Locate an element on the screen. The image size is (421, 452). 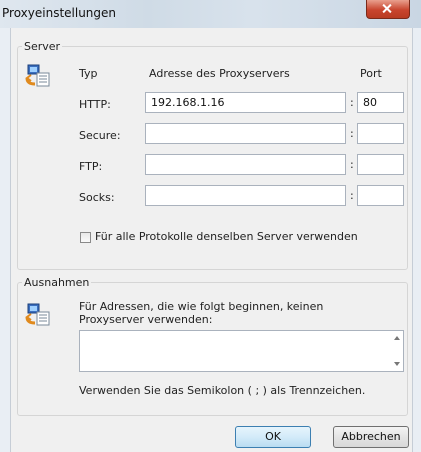
secure-address-input is located at coordinates (245, 133).